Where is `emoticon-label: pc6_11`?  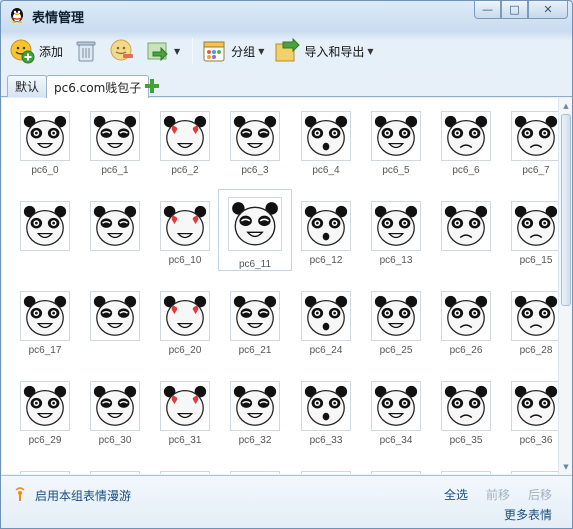
emoticon-label: pc6_11 is located at coordinates (255, 264).